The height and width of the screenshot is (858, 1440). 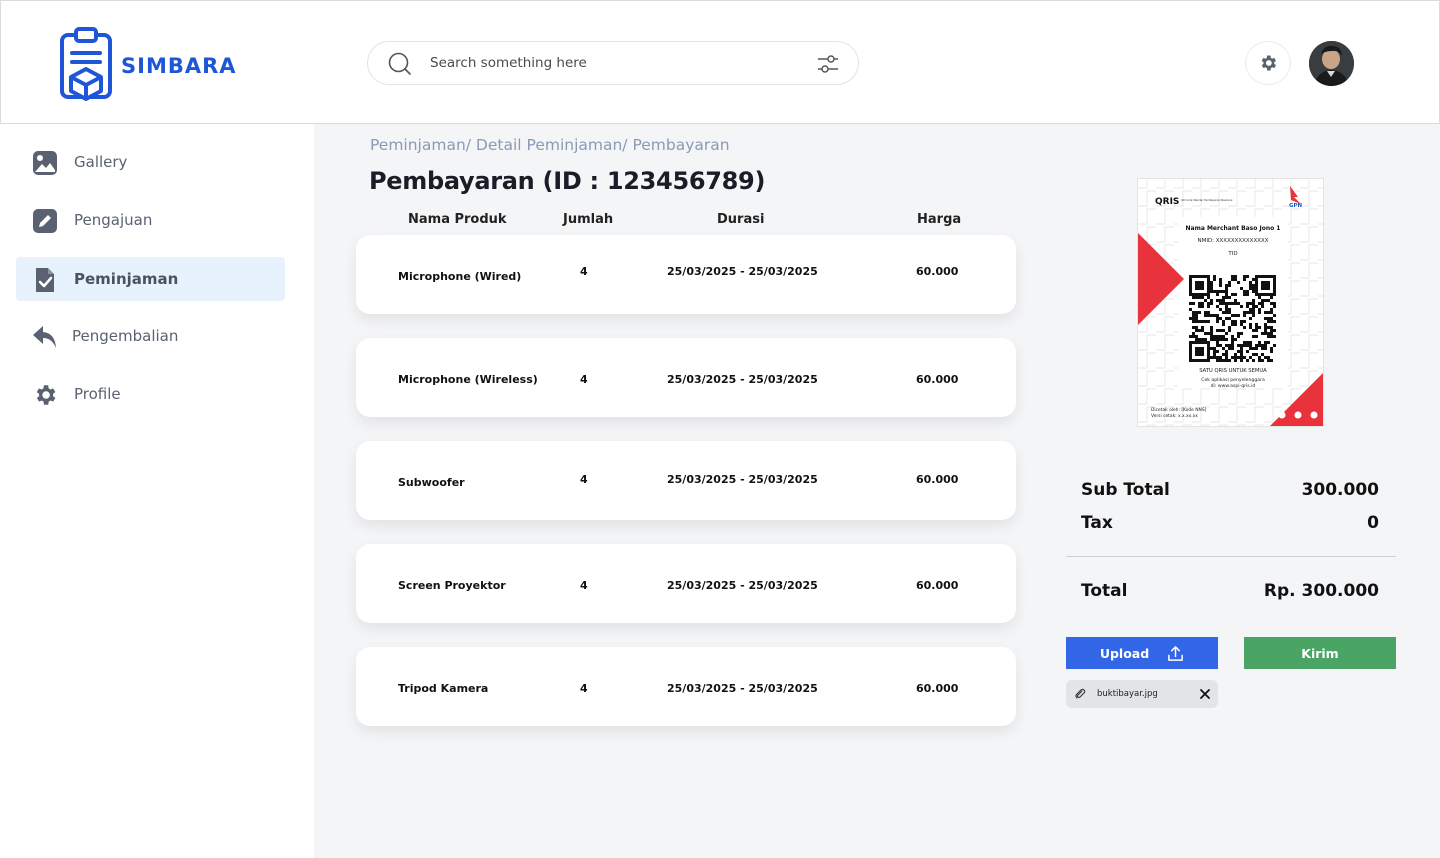 I want to click on search-icon, so click(x=400, y=64).